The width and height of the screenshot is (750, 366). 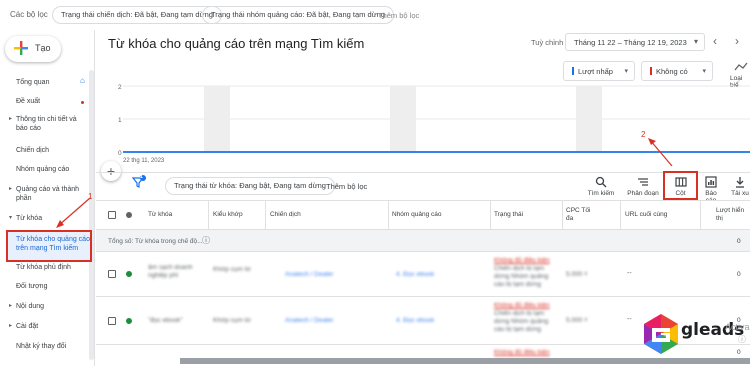 I want to click on filter-icon, so click(x=139, y=182).